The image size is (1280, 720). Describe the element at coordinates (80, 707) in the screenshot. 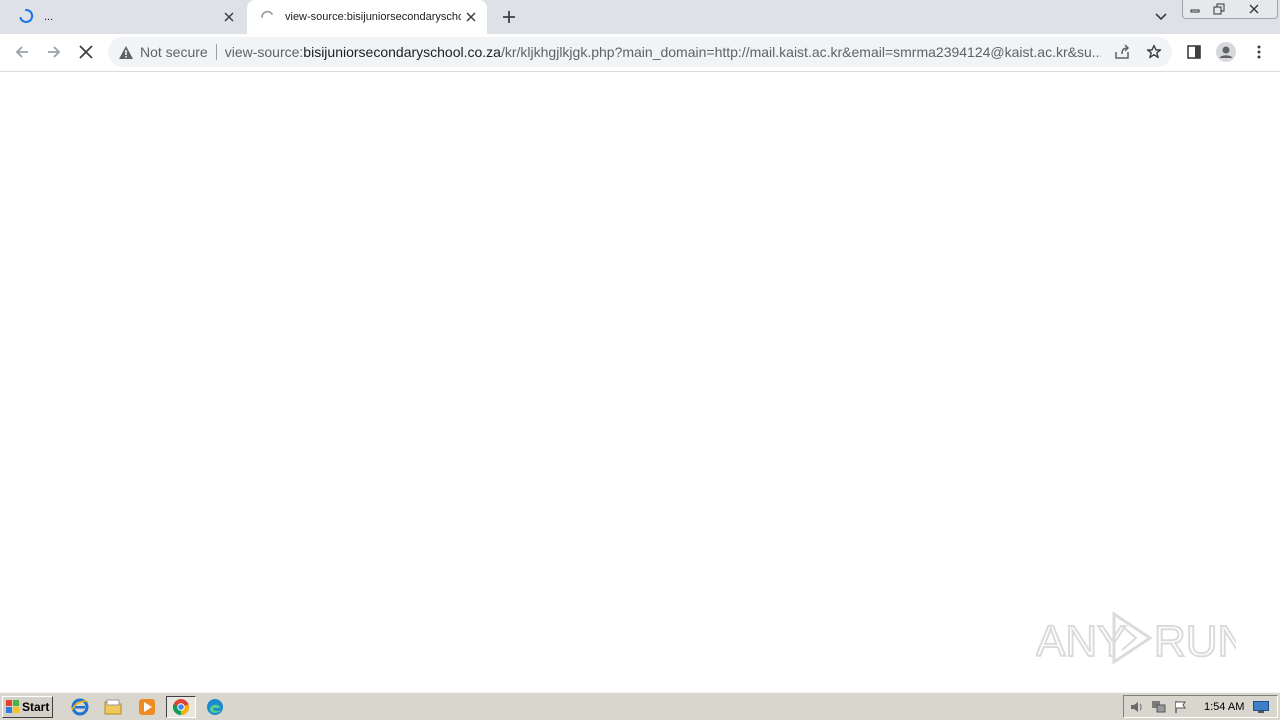

I see `internet-explorer-icon` at that location.